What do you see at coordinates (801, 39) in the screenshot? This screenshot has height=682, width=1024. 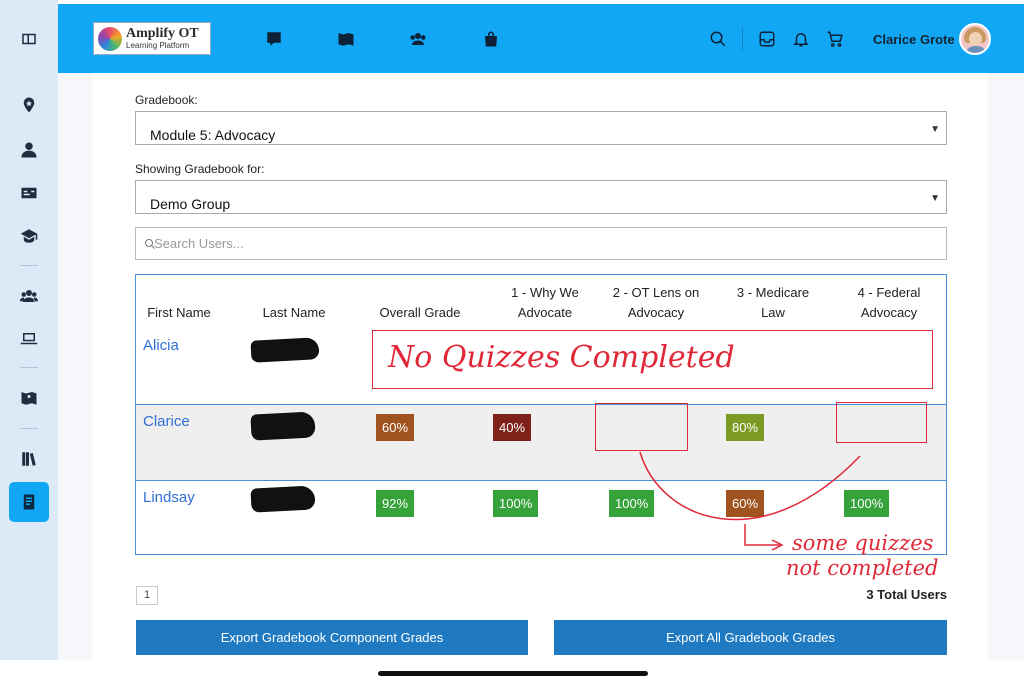 I see `bell-icon` at bounding box center [801, 39].